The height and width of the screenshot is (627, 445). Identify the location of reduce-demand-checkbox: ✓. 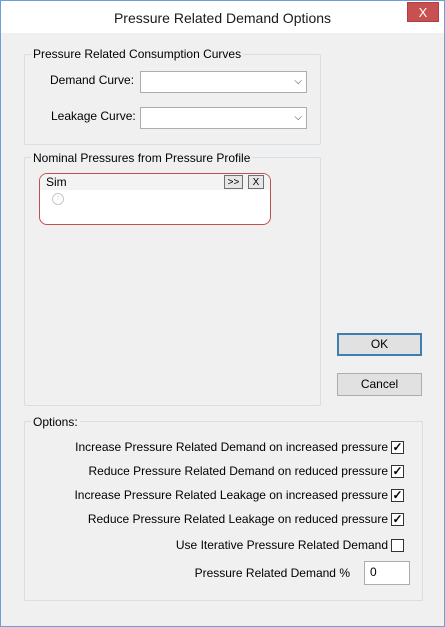
(397, 471).